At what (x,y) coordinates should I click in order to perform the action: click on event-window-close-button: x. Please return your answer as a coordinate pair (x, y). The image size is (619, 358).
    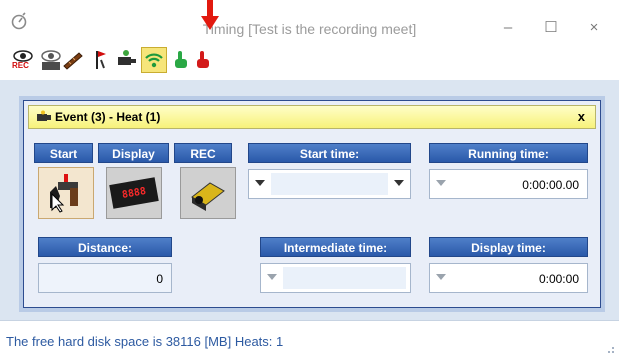
    Looking at the image, I should click on (581, 116).